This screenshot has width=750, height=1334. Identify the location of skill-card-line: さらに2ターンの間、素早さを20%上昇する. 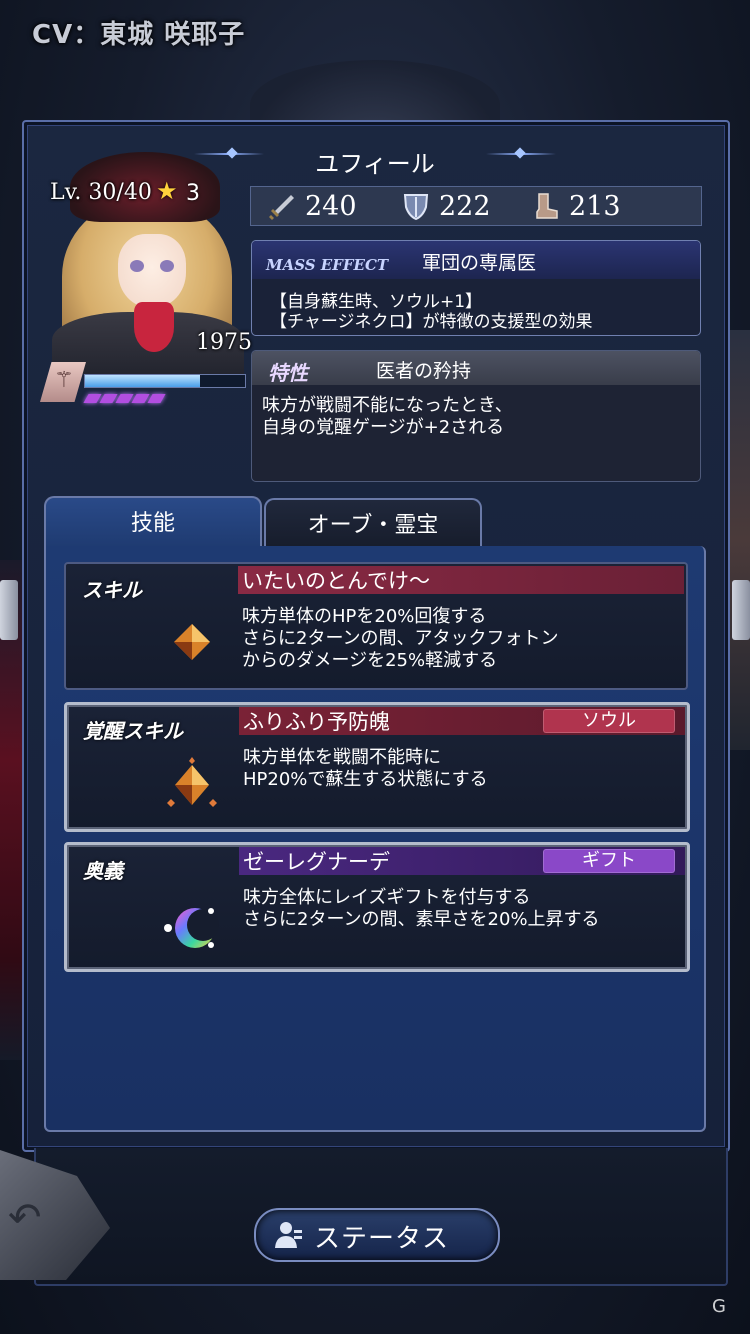
(421, 919).